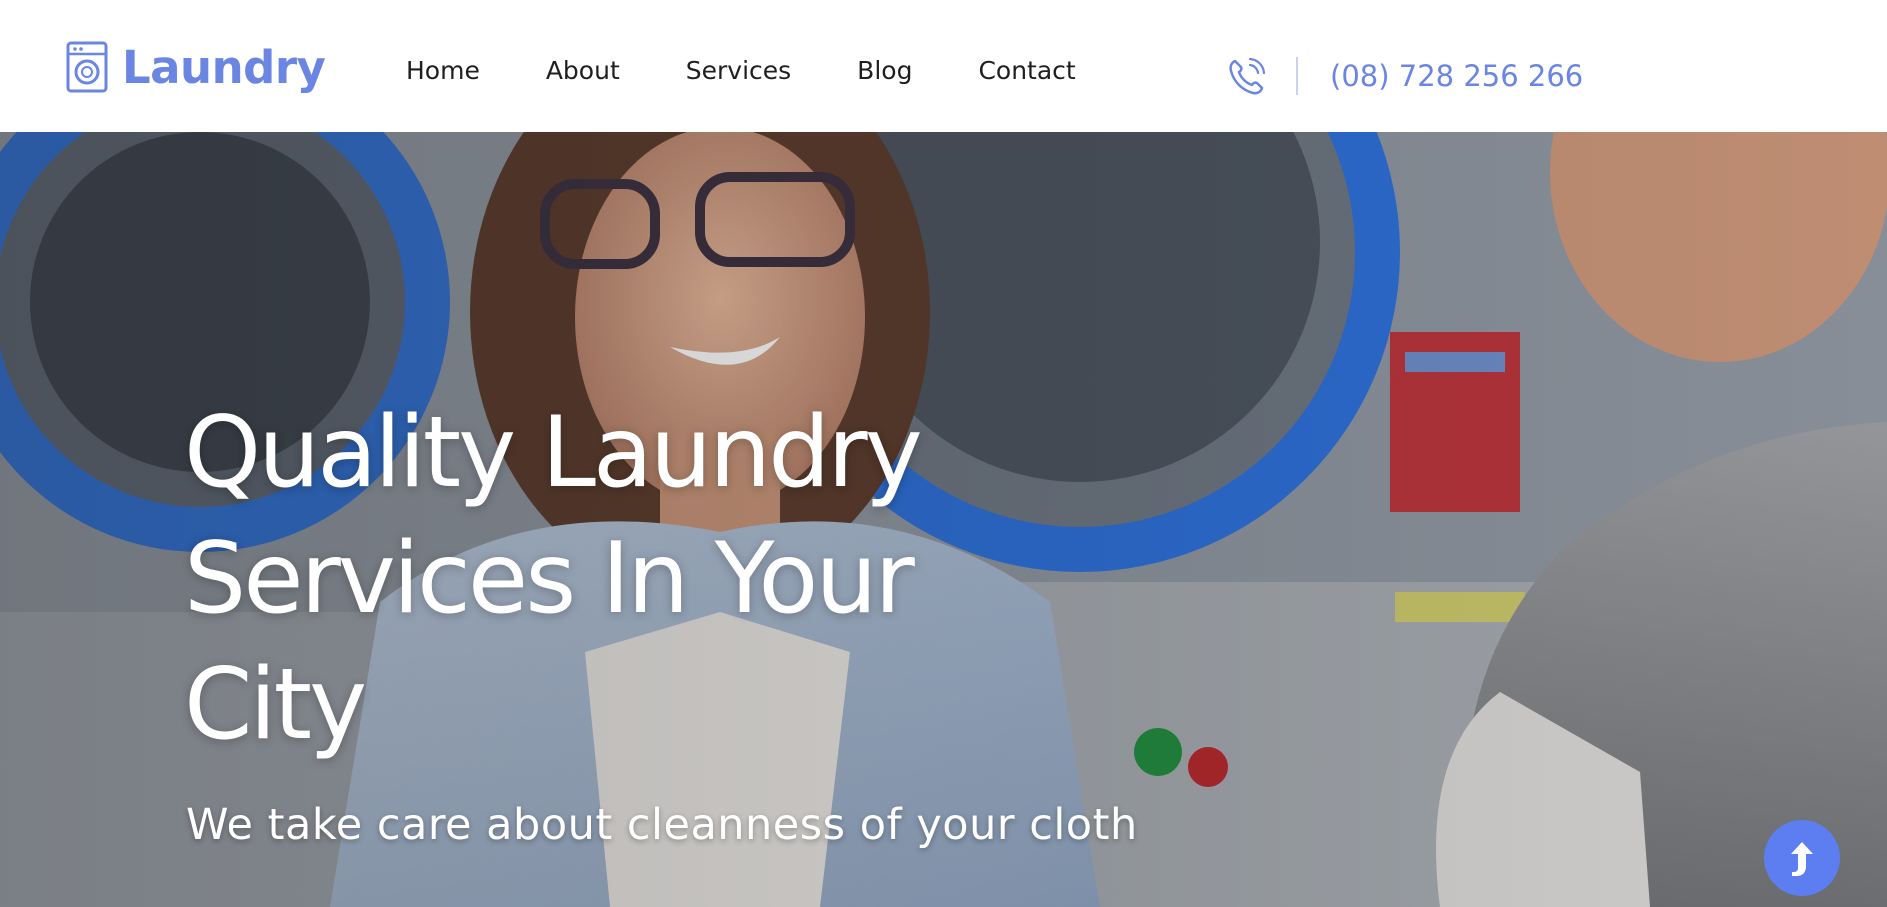  What do you see at coordinates (549, 579) in the screenshot?
I see `hero-title-line: Services In Your` at bounding box center [549, 579].